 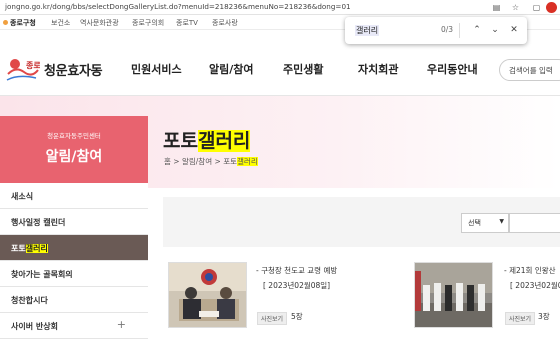 What do you see at coordinates (459, 30) in the screenshot?
I see `find-divider` at bounding box center [459, 30].